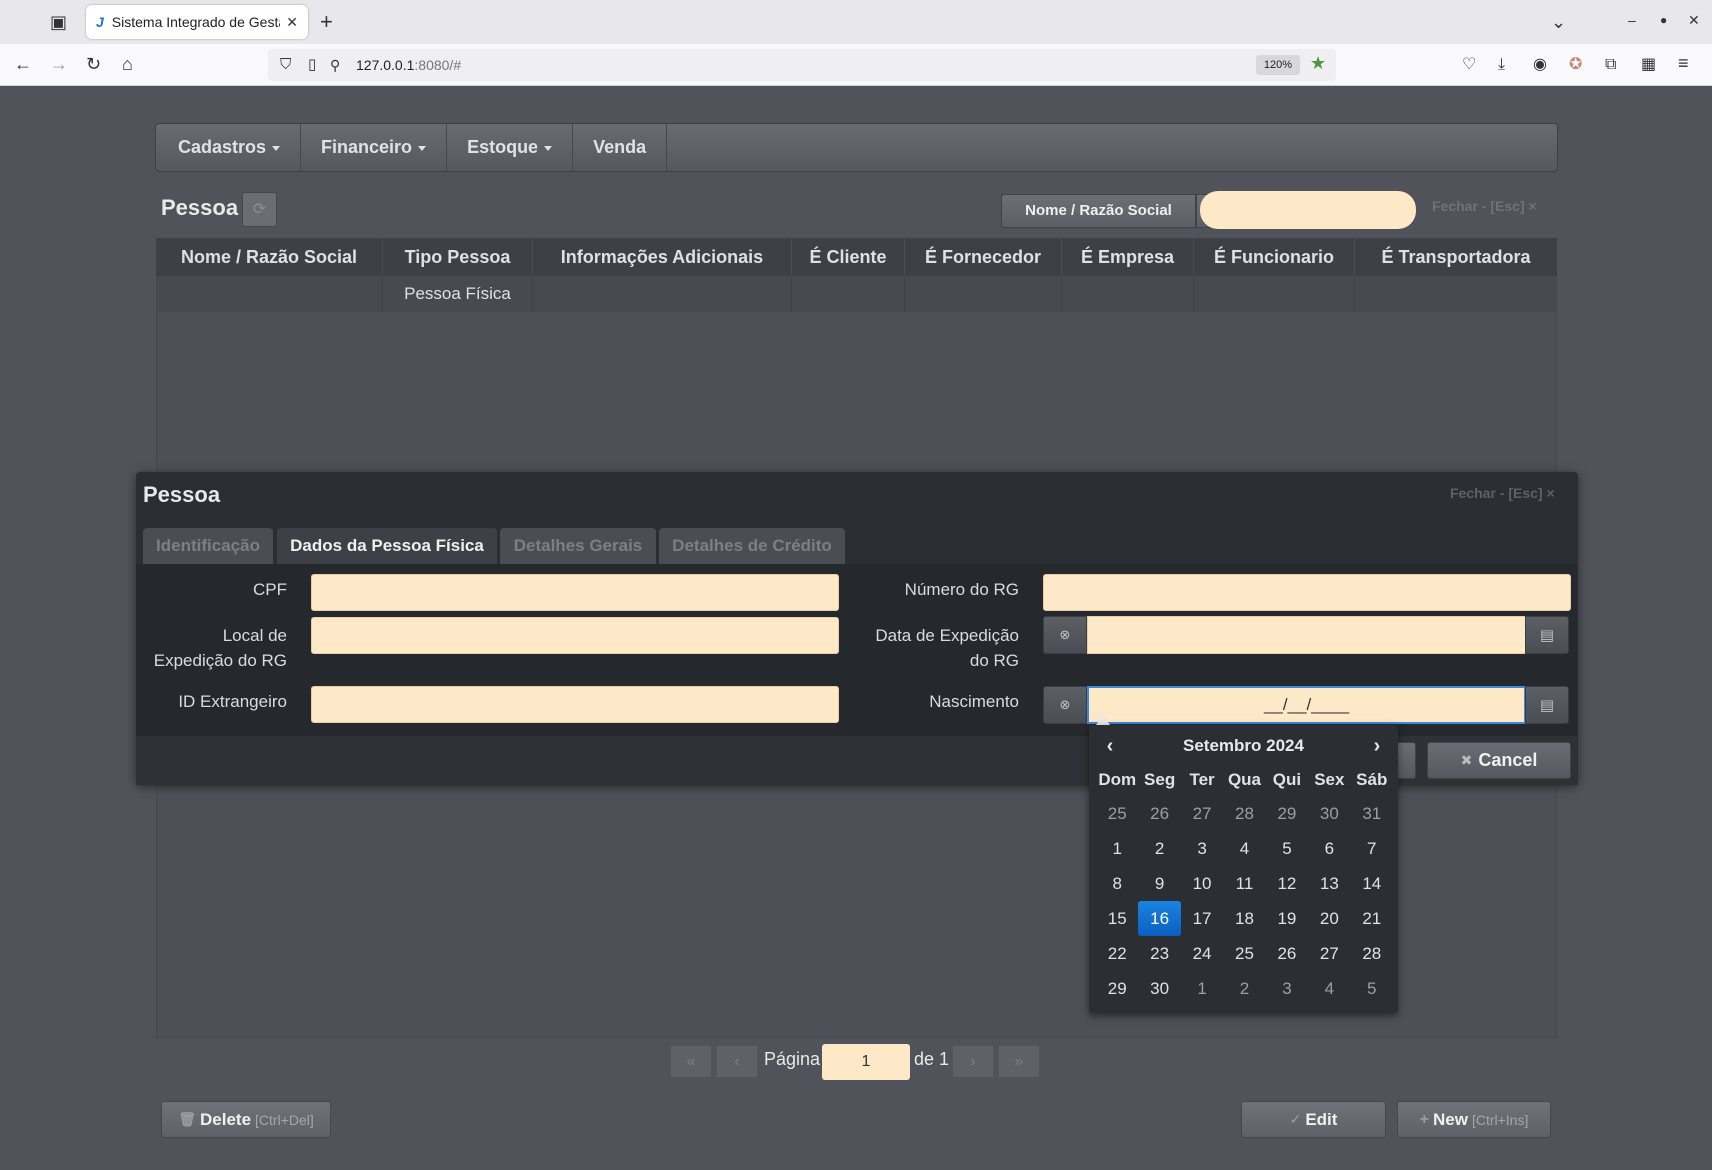 This screenshot has height=1170, width=1712. I want to click on rg-number-input, so click(1307, 592).